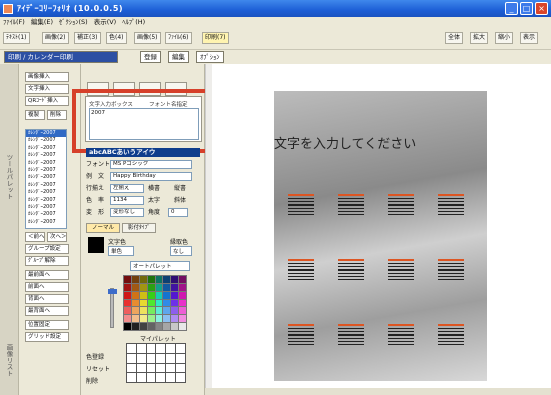 The image size is (551, 395). I want to click on menu-file: ﾌｧｲﾙ(F), so click(14, 22).